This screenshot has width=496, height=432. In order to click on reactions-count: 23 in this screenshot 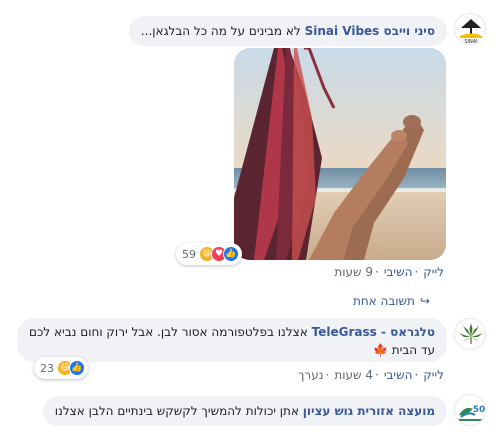, I will do `click(47, 368)`.